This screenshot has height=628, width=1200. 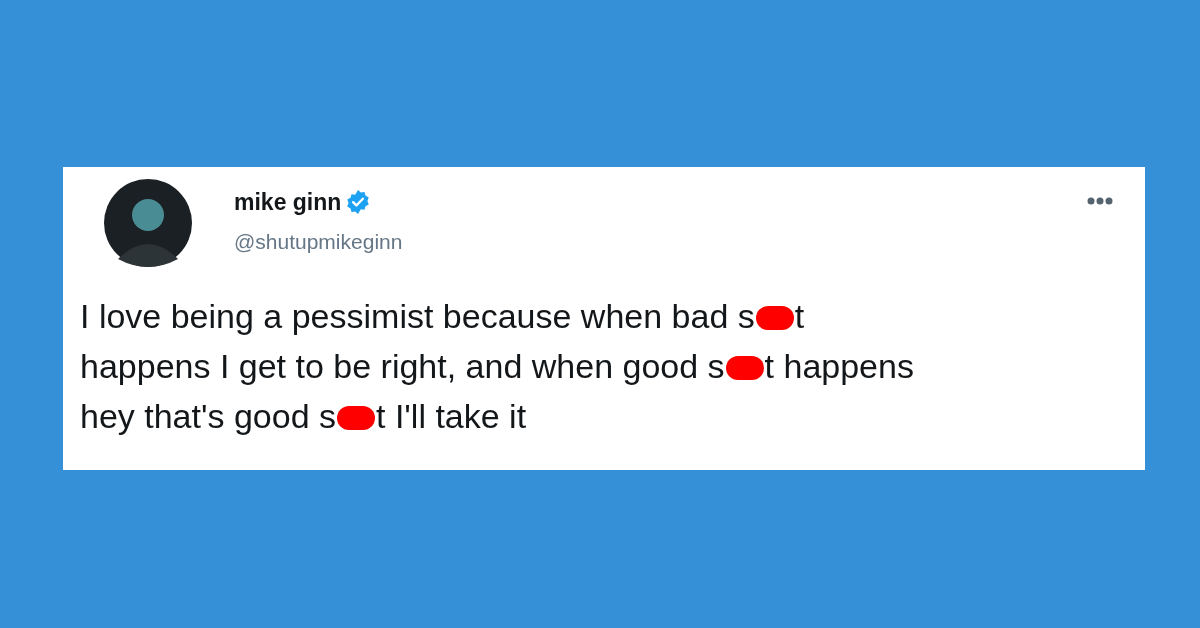 What do you see at coordinates (148, 223) in the screenshot?
I see `avatar` at bounding box center [148, 223].